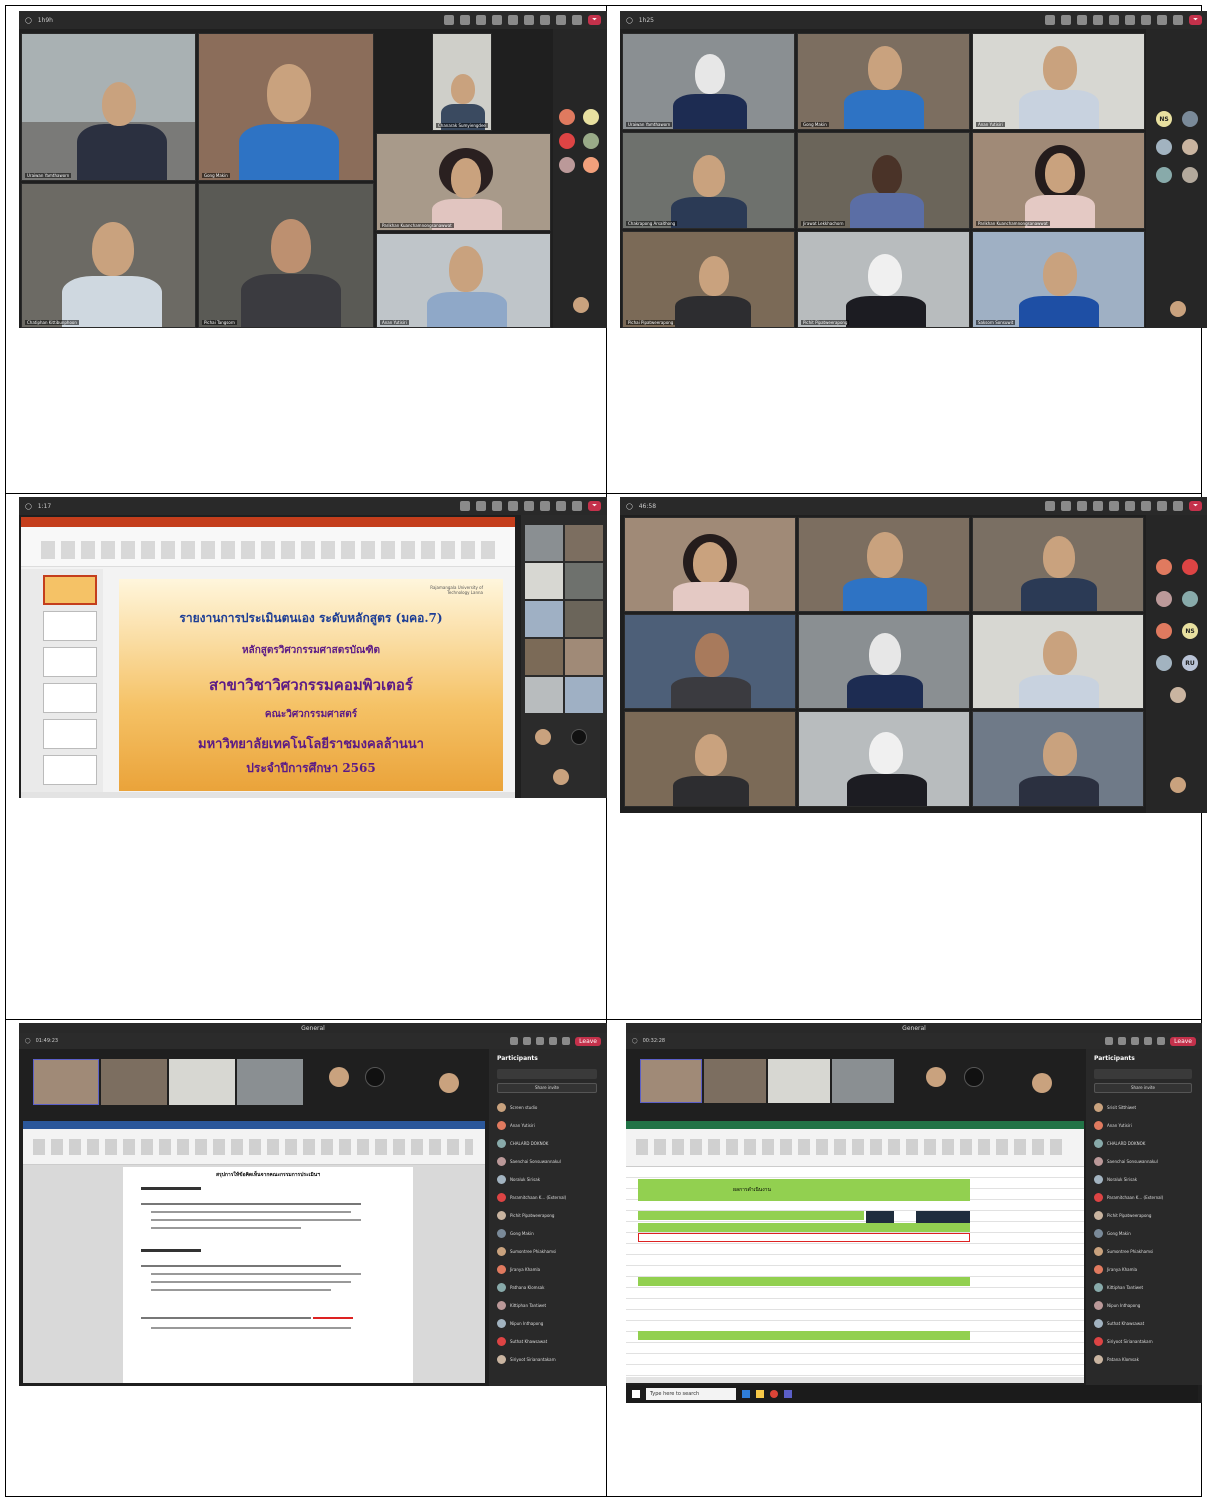  I want to click on teams-icon, so click(788, 1394).